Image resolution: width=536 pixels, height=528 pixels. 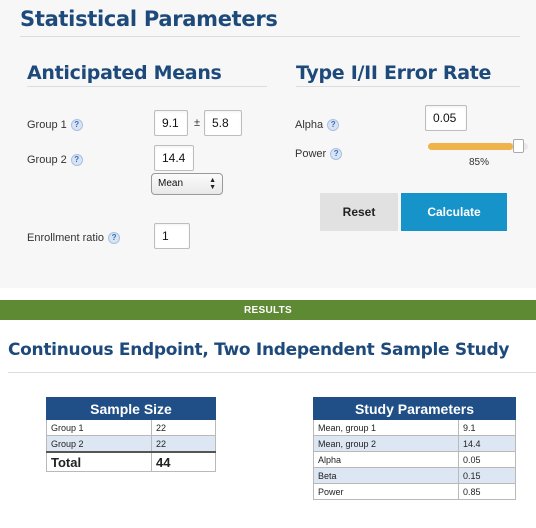 What do you see at coordinates (394, 73) in the screenshot?
I see `error-rate-heading: Type I/II Error Rate` at bounding box center [394, 73].